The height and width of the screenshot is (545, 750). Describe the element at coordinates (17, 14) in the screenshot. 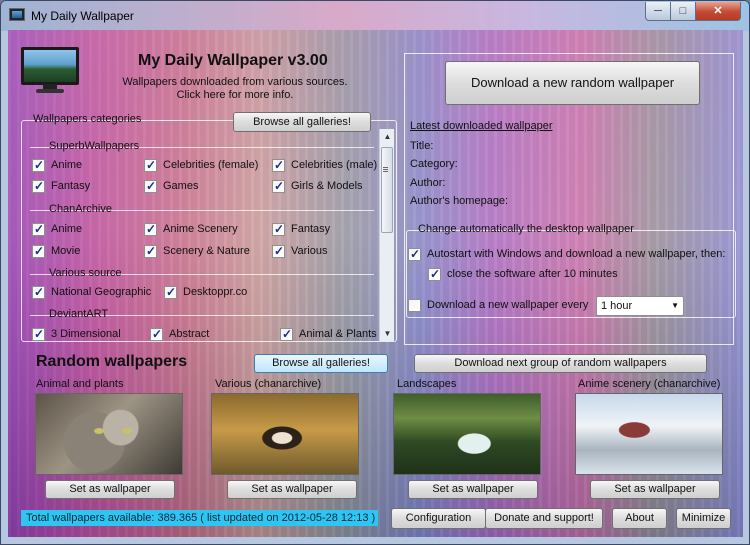

I see `app-icon` at that location.